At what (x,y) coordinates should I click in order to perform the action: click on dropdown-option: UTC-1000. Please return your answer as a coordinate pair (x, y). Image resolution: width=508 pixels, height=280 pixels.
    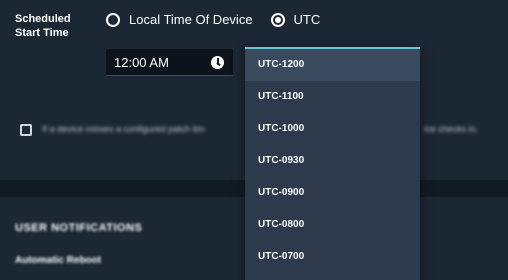
    Looking at the image, I should click on (332, 129).